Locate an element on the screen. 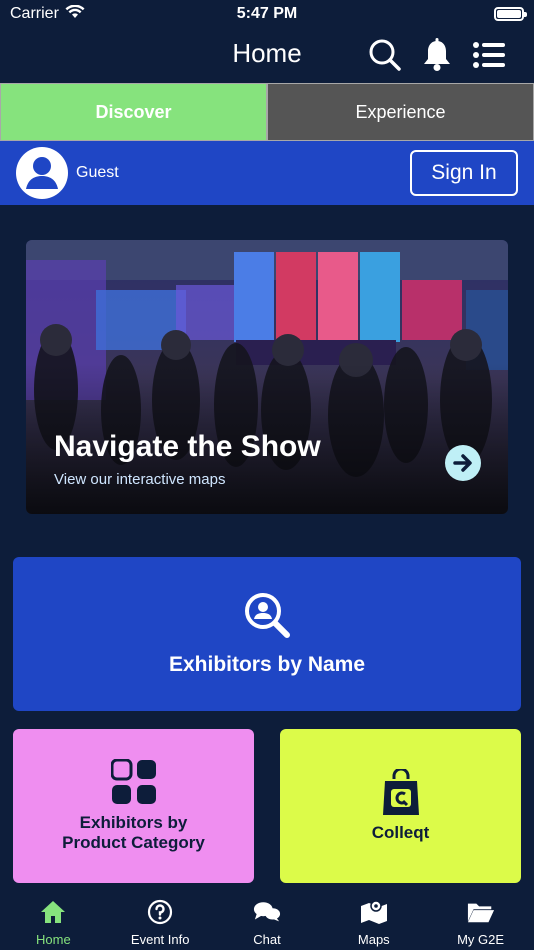 This screenshot has height=950, width=534. status-bar: Carrier 5:47 PM is located at coordinates (267, 14).